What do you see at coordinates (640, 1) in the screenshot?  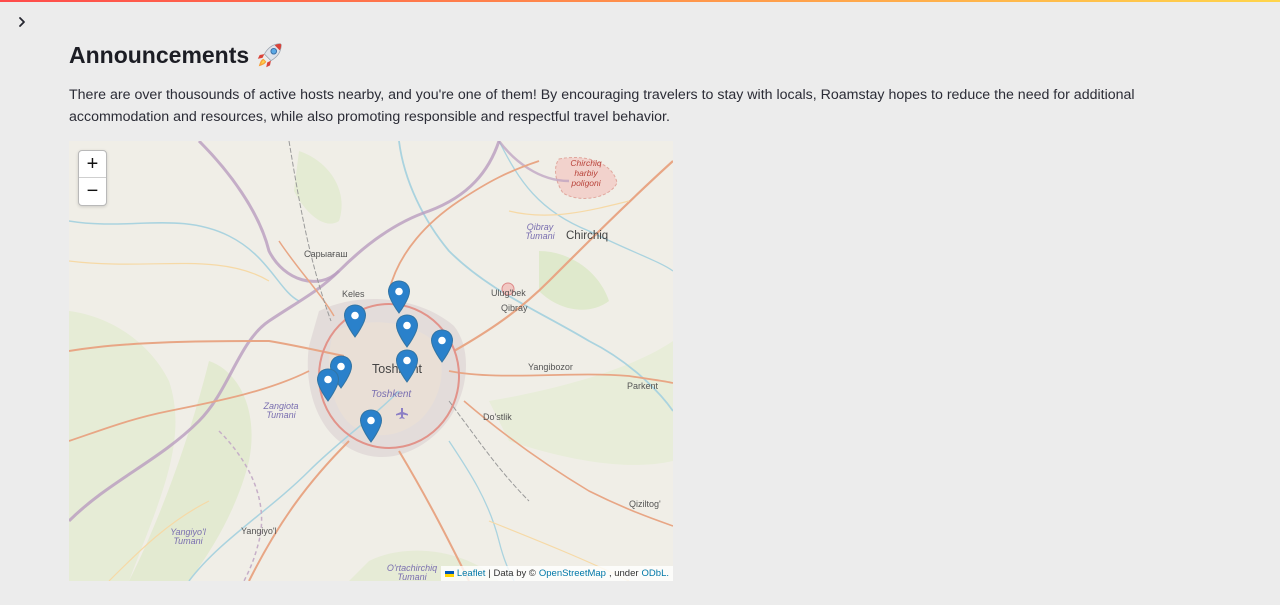 I see `top-decoration-bar` at bounding box center [640, 1].